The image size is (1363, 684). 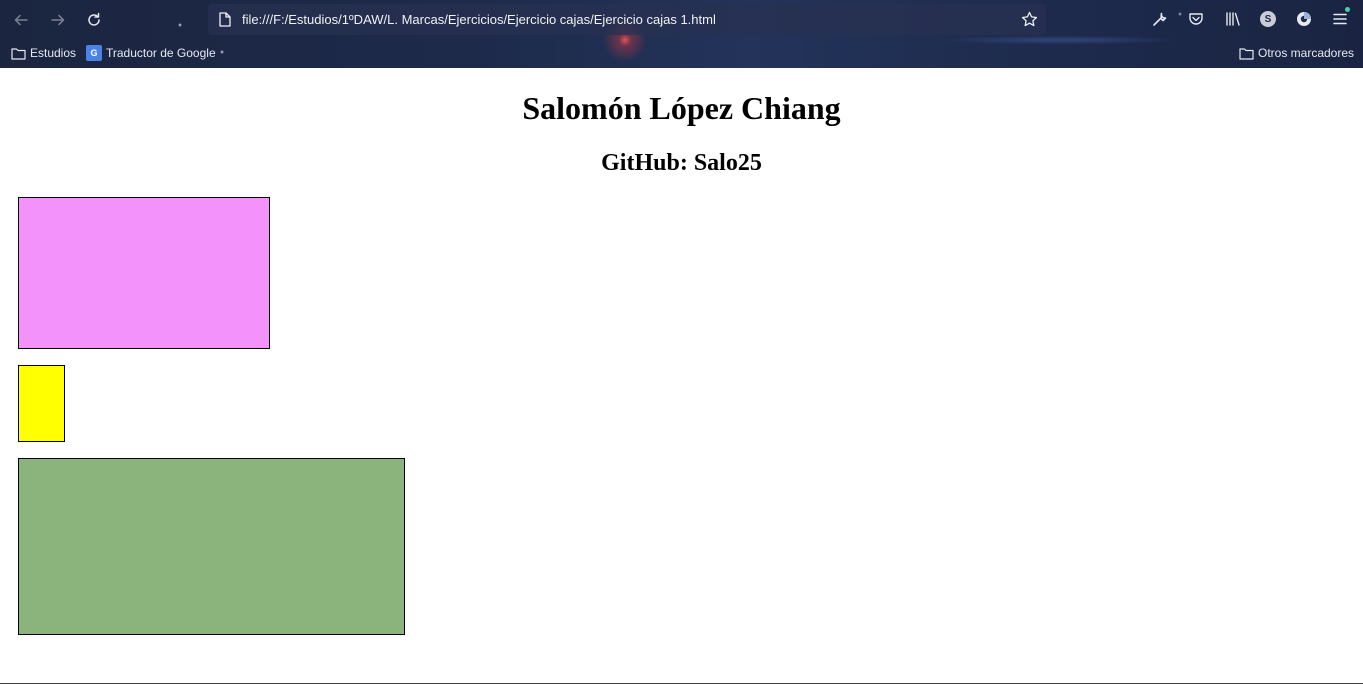 I want to click on avatar: S, so click(x=1268, y=19).